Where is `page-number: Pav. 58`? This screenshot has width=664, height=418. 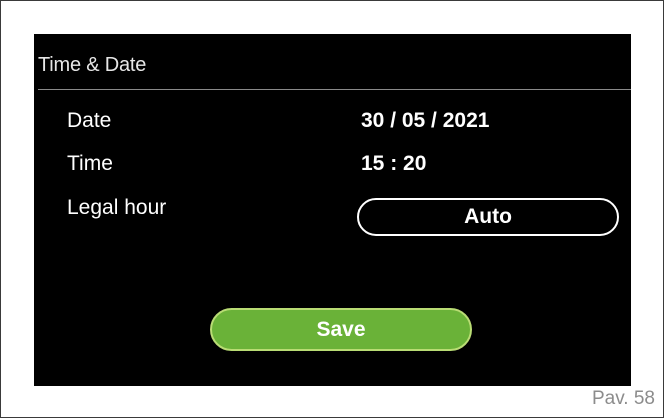 page-number: Pav. 58 is located at coordinates (623, 398).